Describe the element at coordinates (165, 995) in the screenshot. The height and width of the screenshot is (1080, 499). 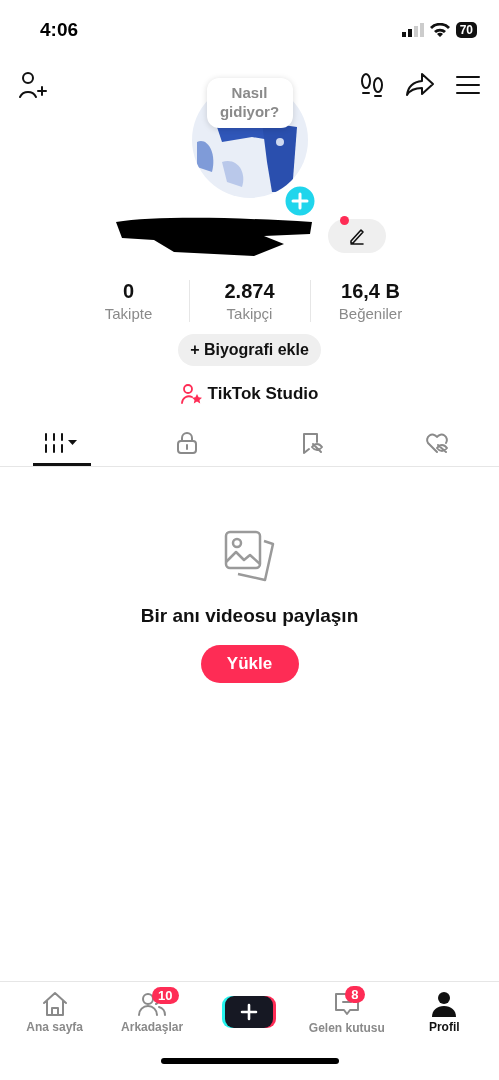
I see `notification-badge: 10` at that location.